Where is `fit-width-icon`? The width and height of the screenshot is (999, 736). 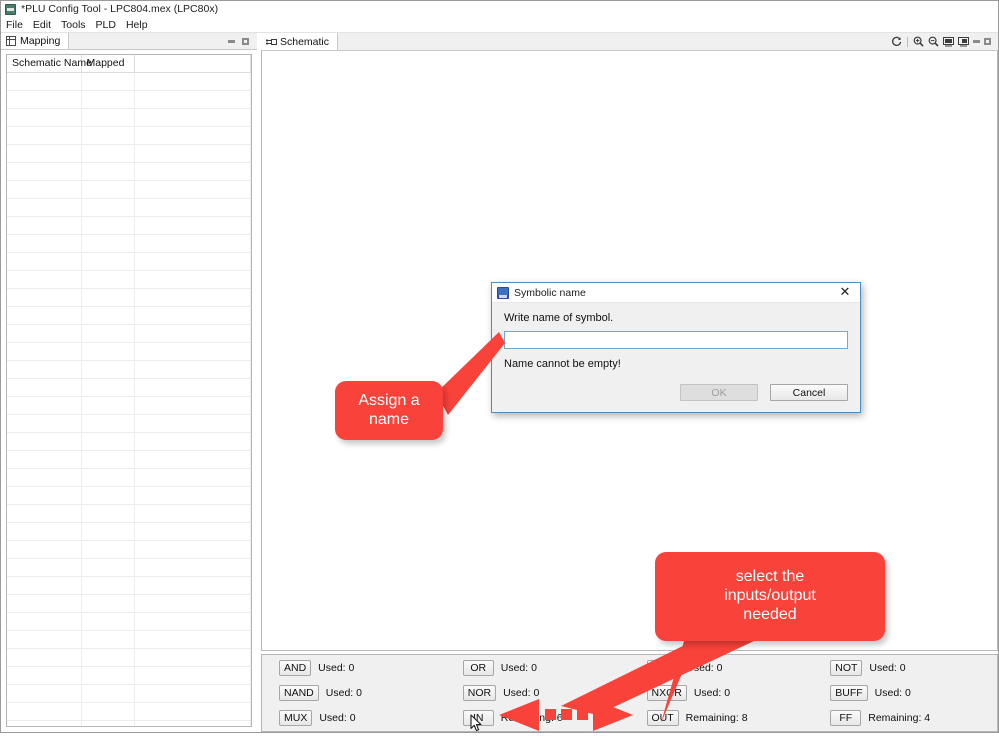 fit-width-icon is located at coordinates (948, 41).